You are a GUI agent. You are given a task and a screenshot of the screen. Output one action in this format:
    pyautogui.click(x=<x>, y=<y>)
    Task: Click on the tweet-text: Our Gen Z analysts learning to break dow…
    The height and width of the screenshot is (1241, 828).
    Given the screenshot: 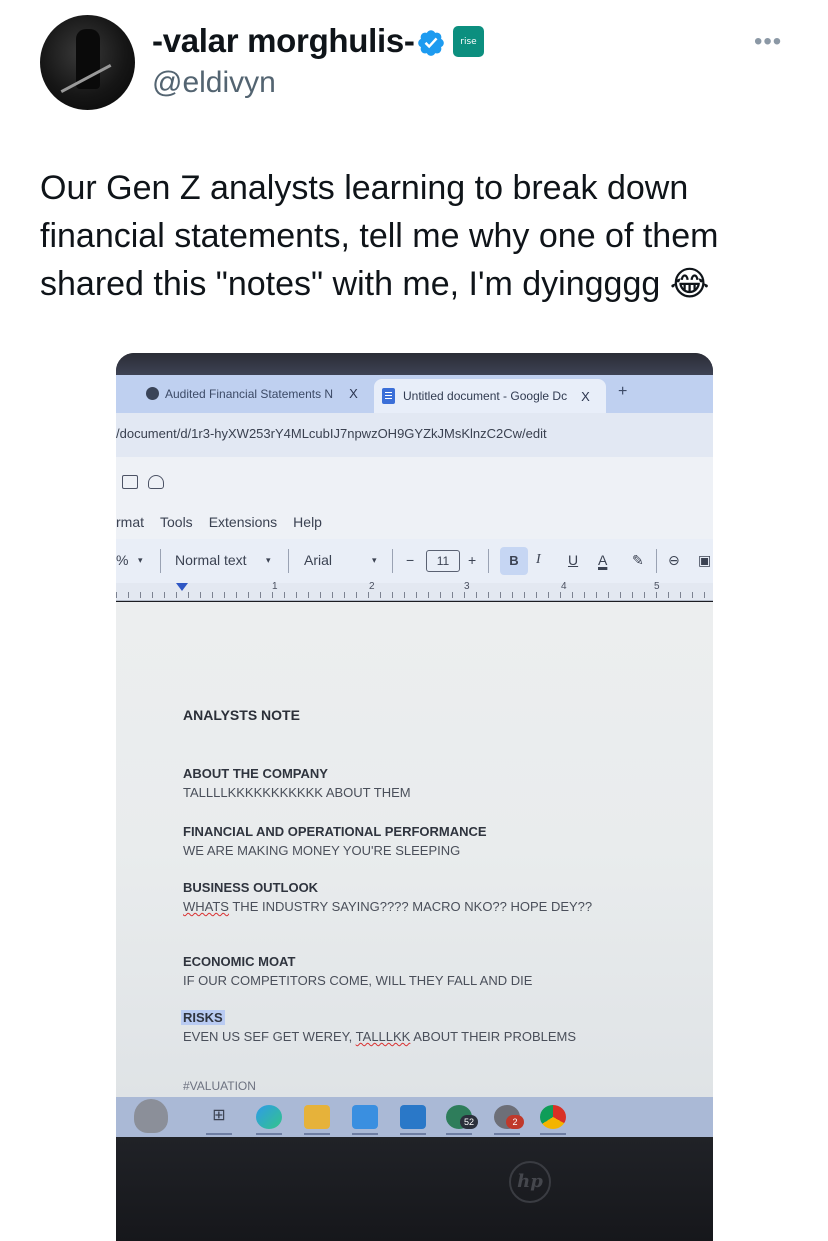 What is the action you would take?
    pyautogui.click(x=420, y=236)
    